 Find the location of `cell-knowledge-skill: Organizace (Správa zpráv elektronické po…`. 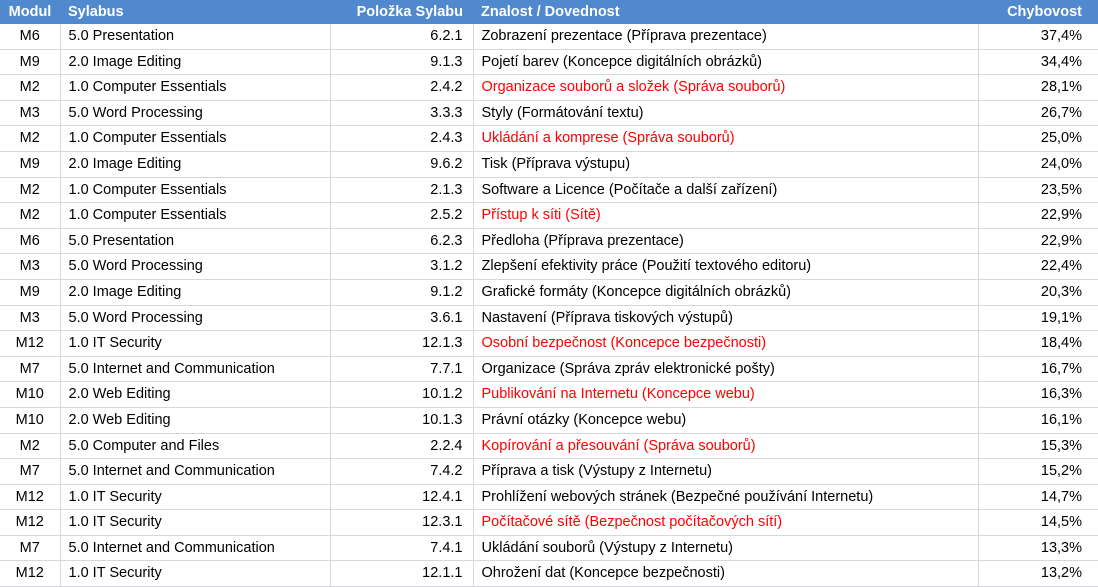

cell-knowledge-skill: Organizace (Správa zpráv elektronické po… is located at coordinates (726, 369).